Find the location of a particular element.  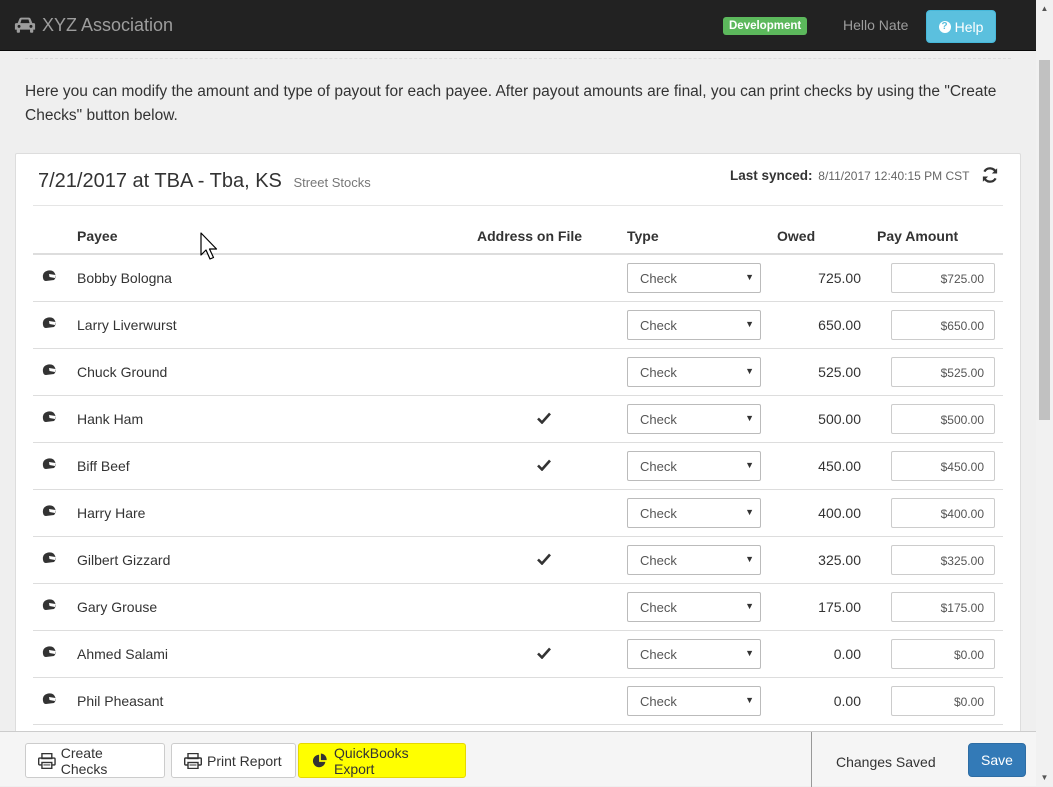

pay-amount-cell: $525.00 is located at coordinates (936, 372).